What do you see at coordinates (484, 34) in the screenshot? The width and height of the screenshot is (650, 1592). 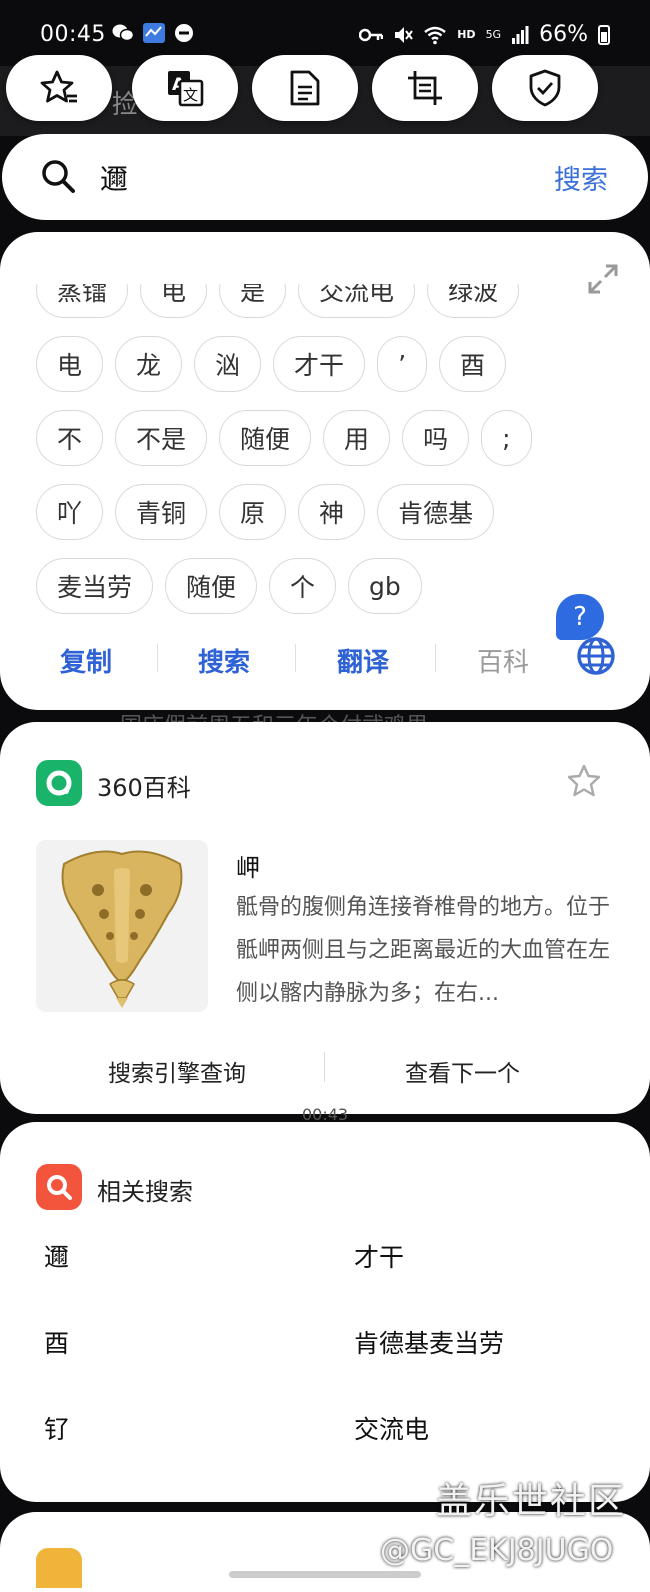 I see `system-status: HD 5G 66%` at bounding box center [484, 34].